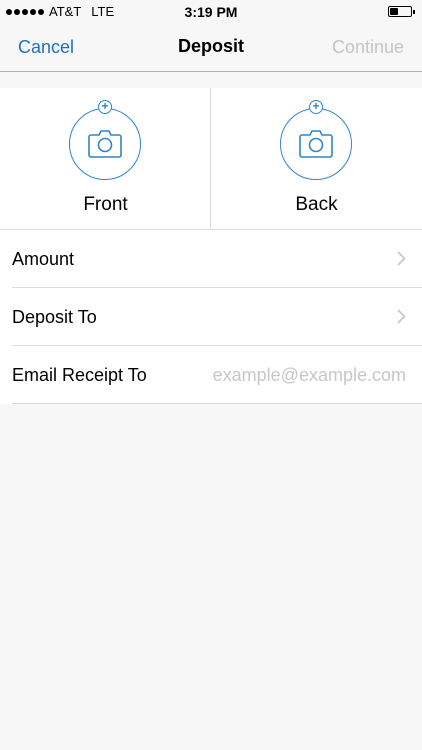 The height and width of the screenshot is (750, 422). Describe the element at coordinates (217, 317) in the screenshot. I see `deposit-to-row: Deposit To` at that location.